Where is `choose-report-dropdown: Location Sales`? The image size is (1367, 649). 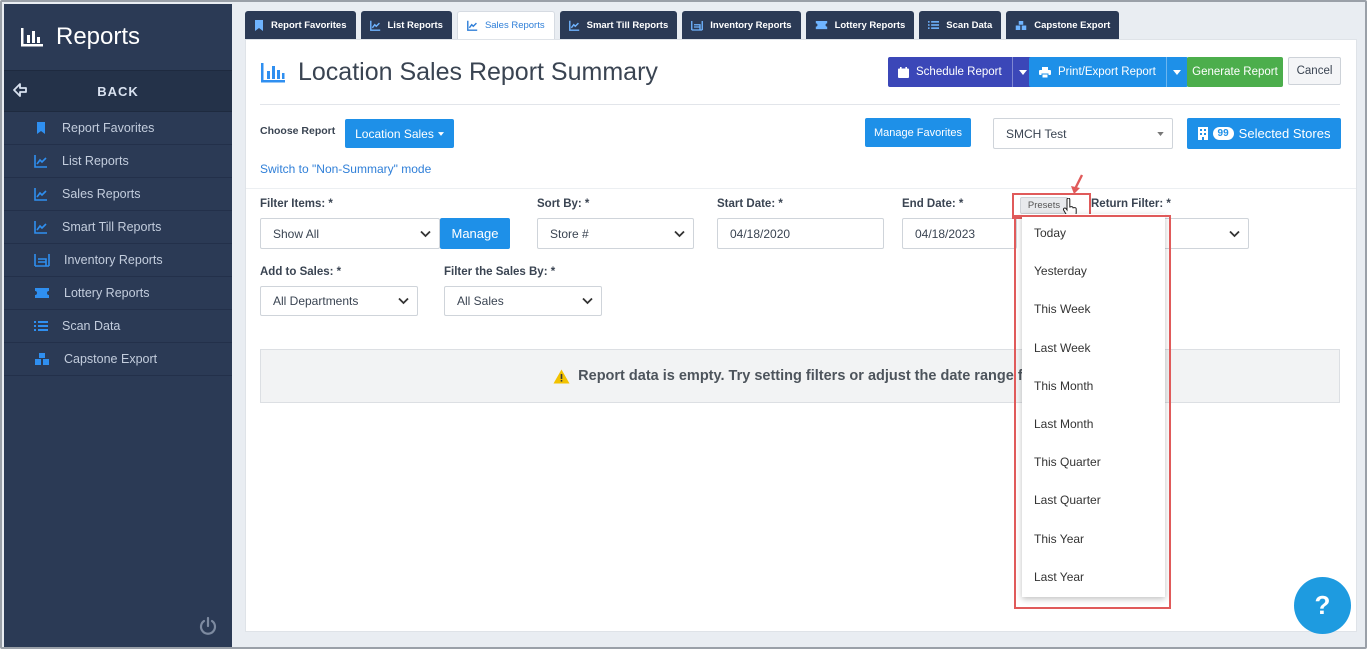
choose-report-dropdown: Location Sales is located at coordinates (399, 133).